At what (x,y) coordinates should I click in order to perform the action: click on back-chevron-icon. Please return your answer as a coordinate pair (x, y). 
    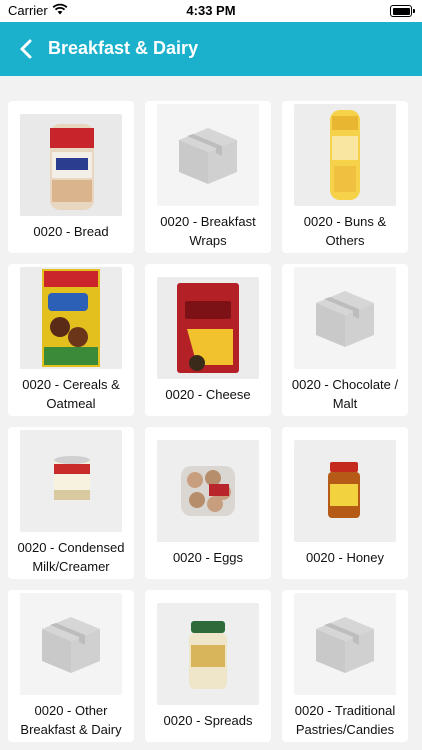
    Looking at the image, I should click on (27, 49).